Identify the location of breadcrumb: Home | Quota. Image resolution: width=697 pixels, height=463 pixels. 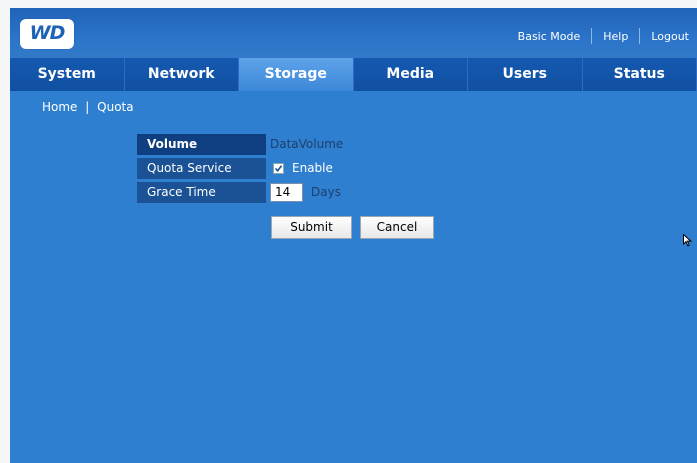
(88, 107).